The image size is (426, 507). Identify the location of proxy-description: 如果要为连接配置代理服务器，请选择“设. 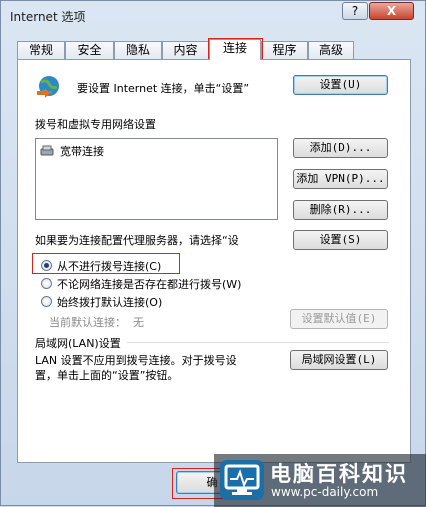
(137, 240).